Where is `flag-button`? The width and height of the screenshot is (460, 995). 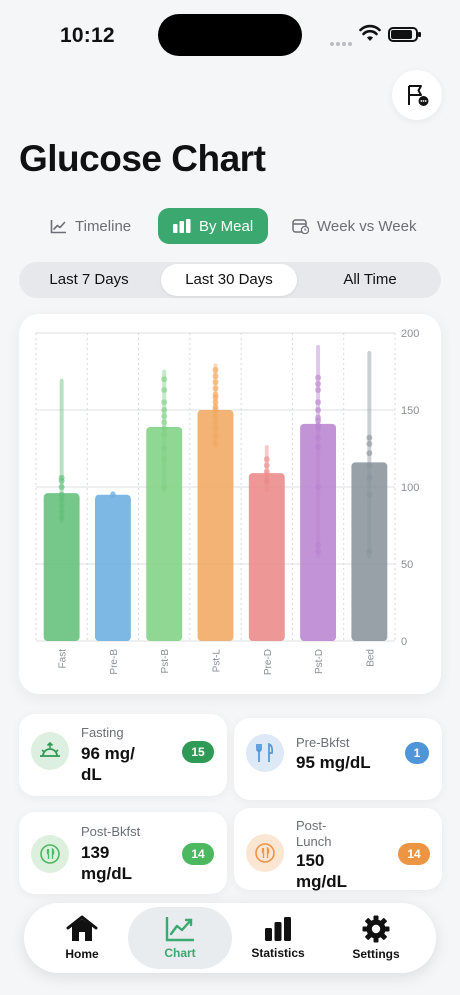 flag-button is located at coordinates (417, 95).